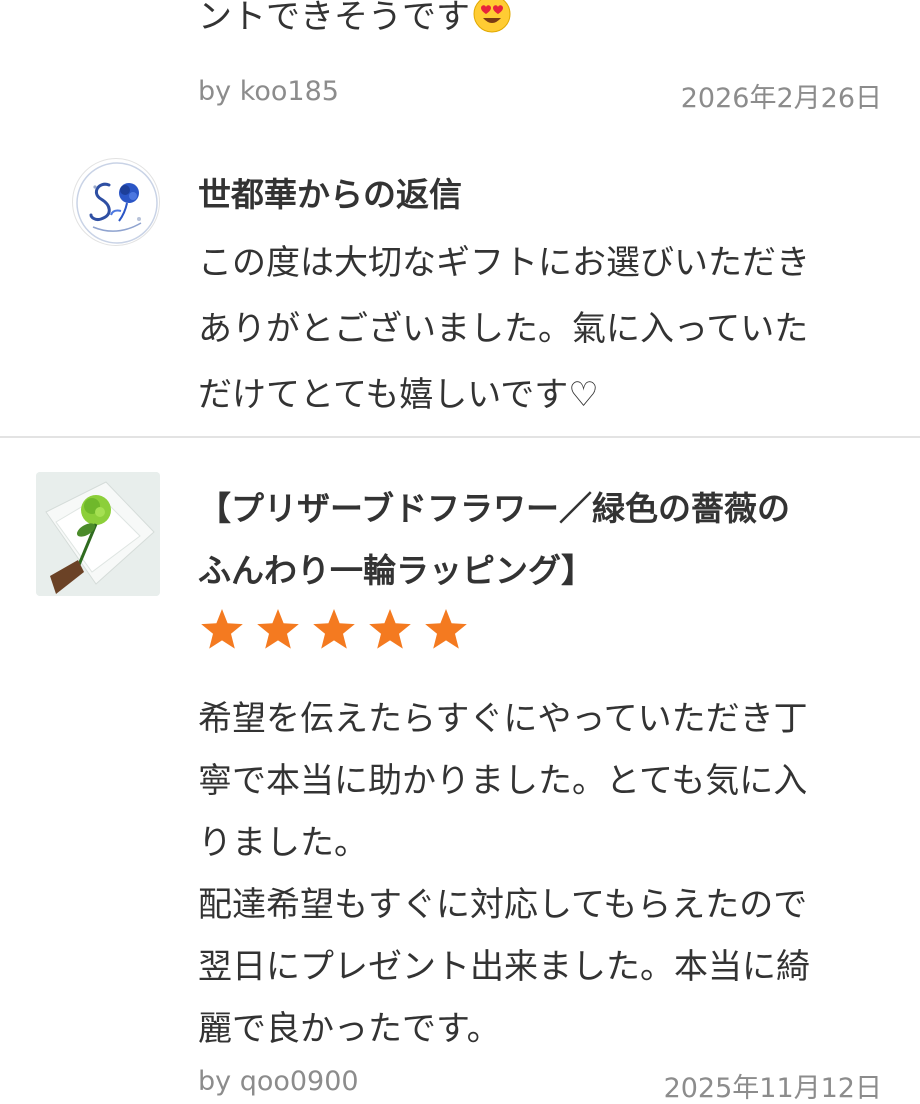  What do you see at coordinates (278, 1081) in the screenshot?
I see `review-author: by qoo0900` at bounding box center [278, 1081].